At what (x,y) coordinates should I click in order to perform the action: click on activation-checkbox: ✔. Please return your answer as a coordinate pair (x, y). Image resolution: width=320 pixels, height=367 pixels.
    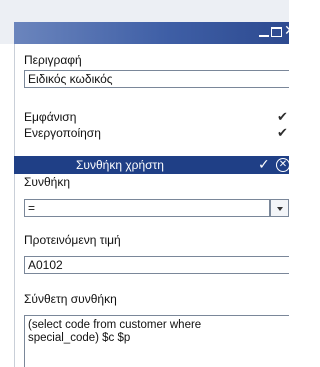
    Looking at the image, I should click on (283, 134).